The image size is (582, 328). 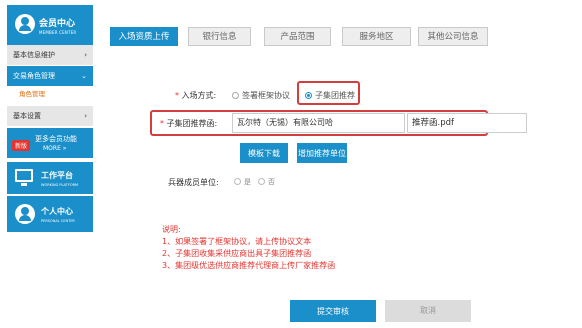 What do you see at coordinates (322, 153) in the screenshot?
I see `add-recommend-unit-button: 增加推荐单位` at bounding box center [322, 153].